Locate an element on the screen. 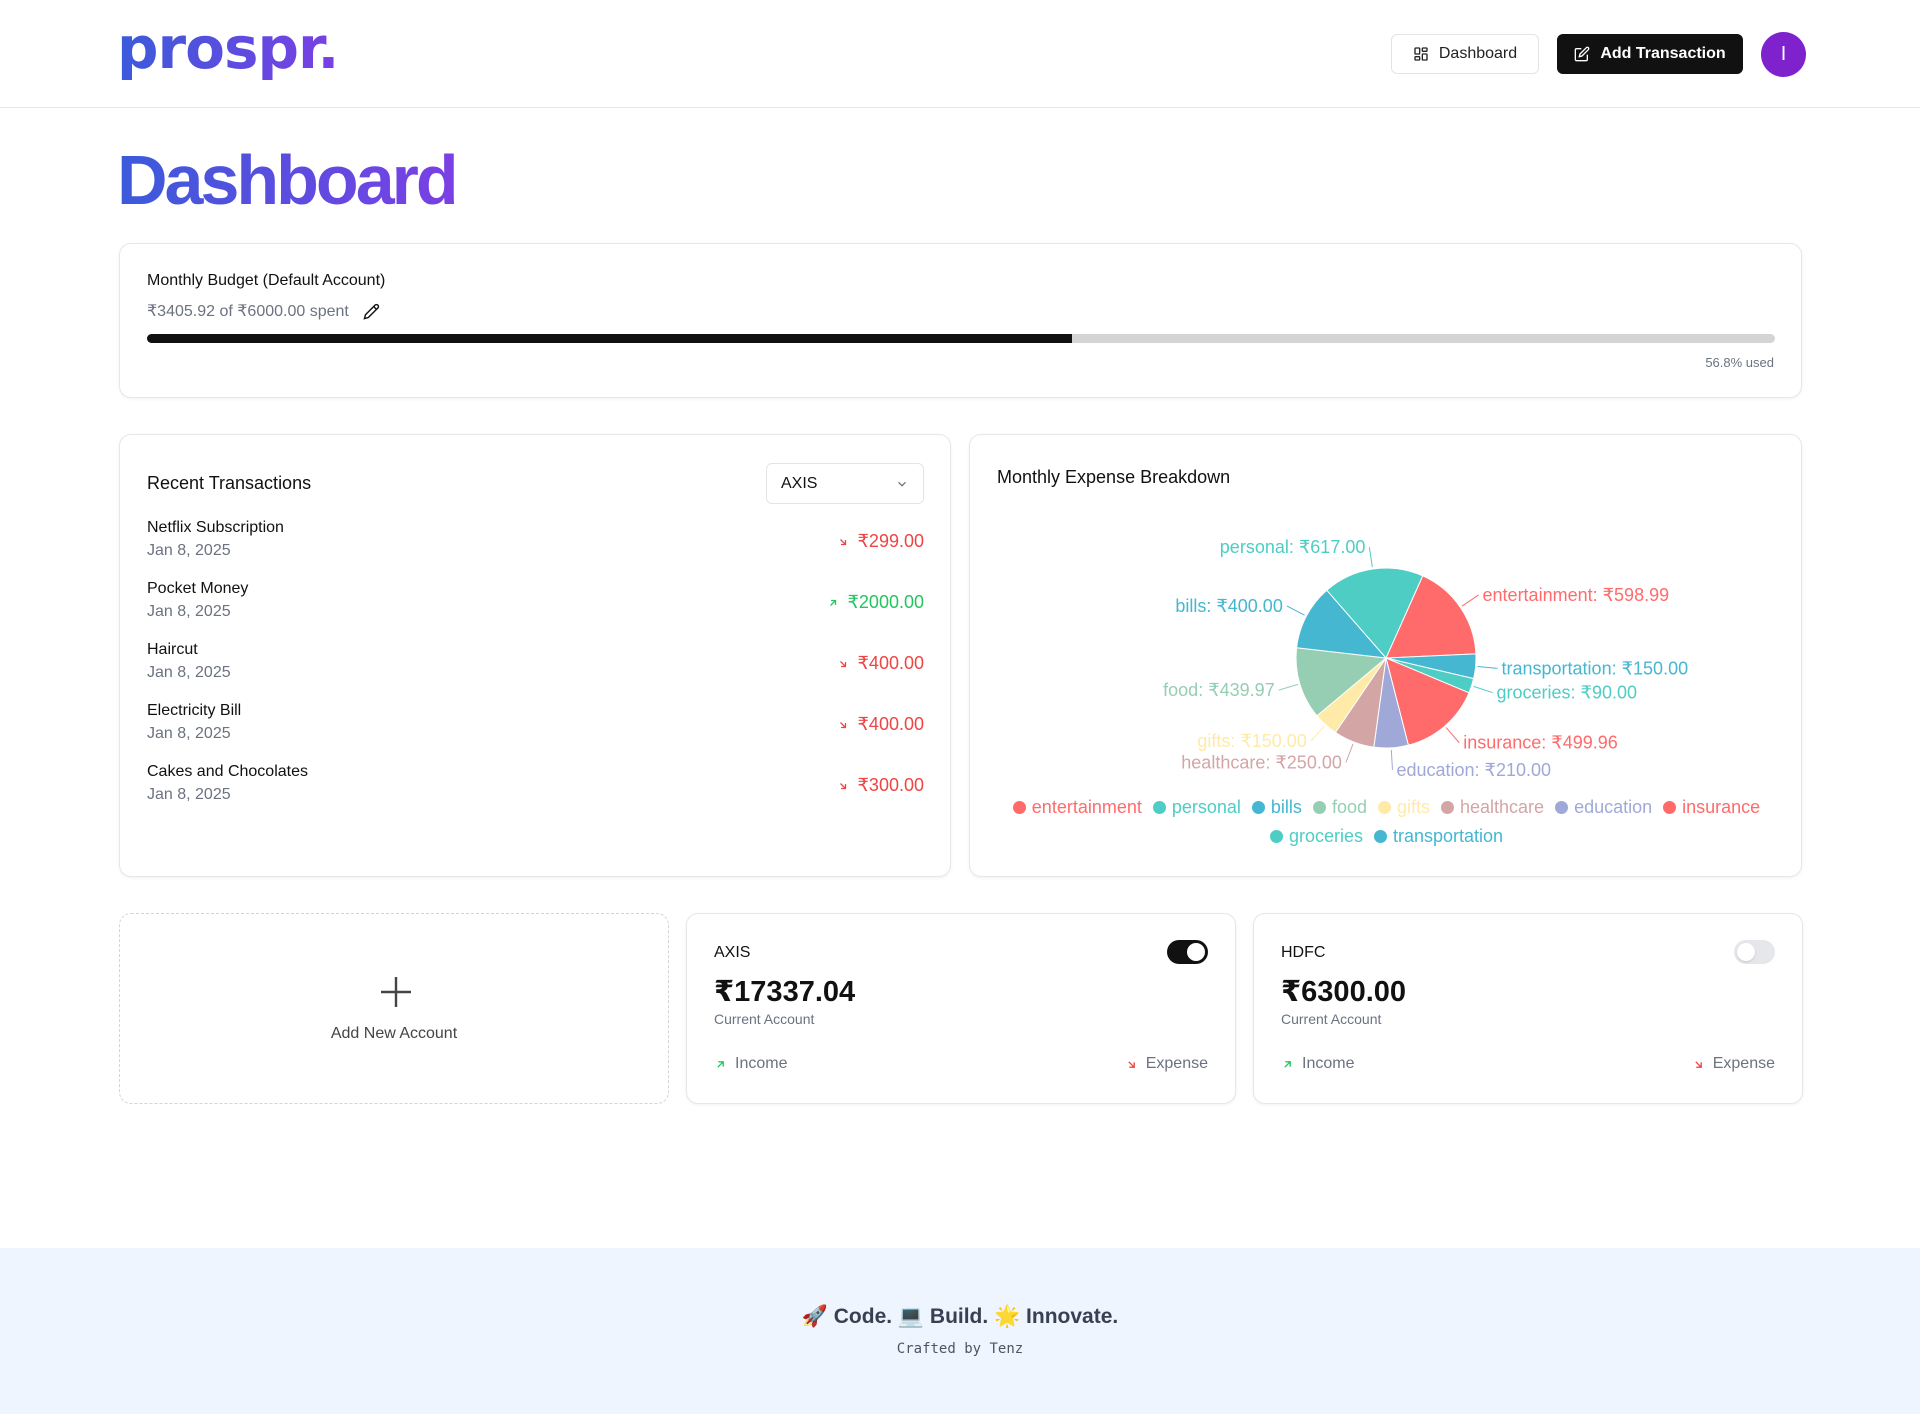  account-balance: ₹17337.04 is located at coordinates (785, 992).